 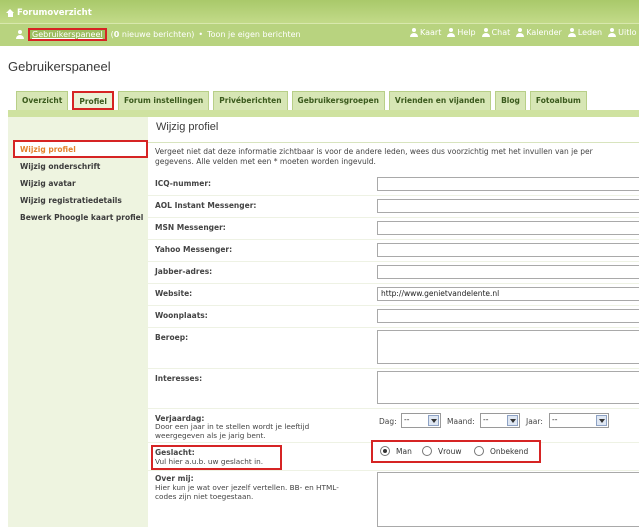 I want to click on tab-forum-settings: Forum instellingen, so click(x=163, y=100).